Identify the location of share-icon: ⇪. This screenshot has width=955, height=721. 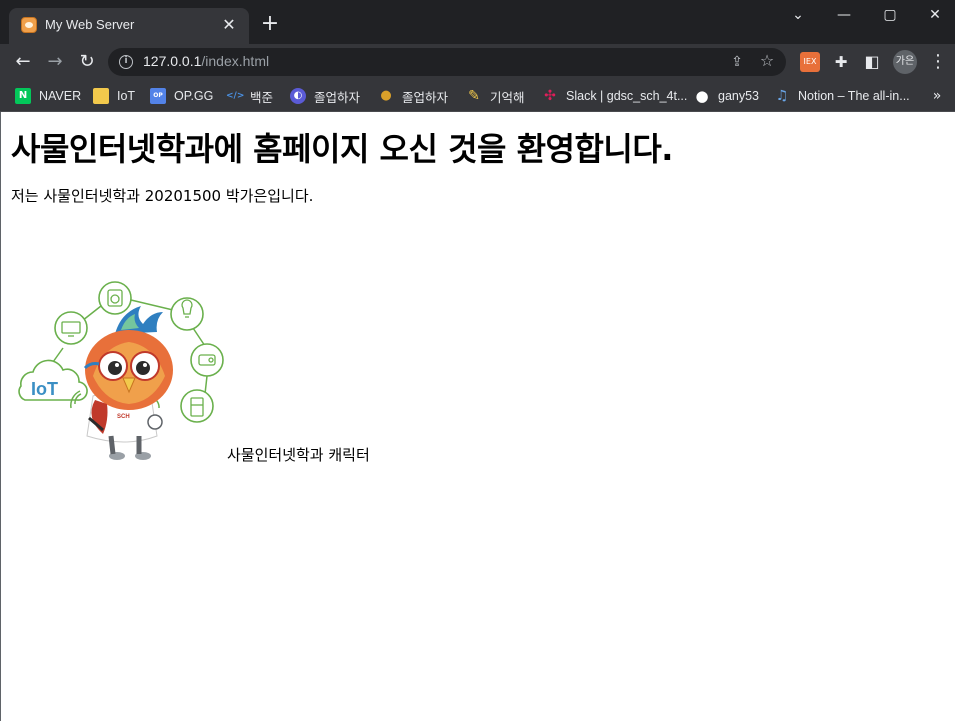
(737, 62).